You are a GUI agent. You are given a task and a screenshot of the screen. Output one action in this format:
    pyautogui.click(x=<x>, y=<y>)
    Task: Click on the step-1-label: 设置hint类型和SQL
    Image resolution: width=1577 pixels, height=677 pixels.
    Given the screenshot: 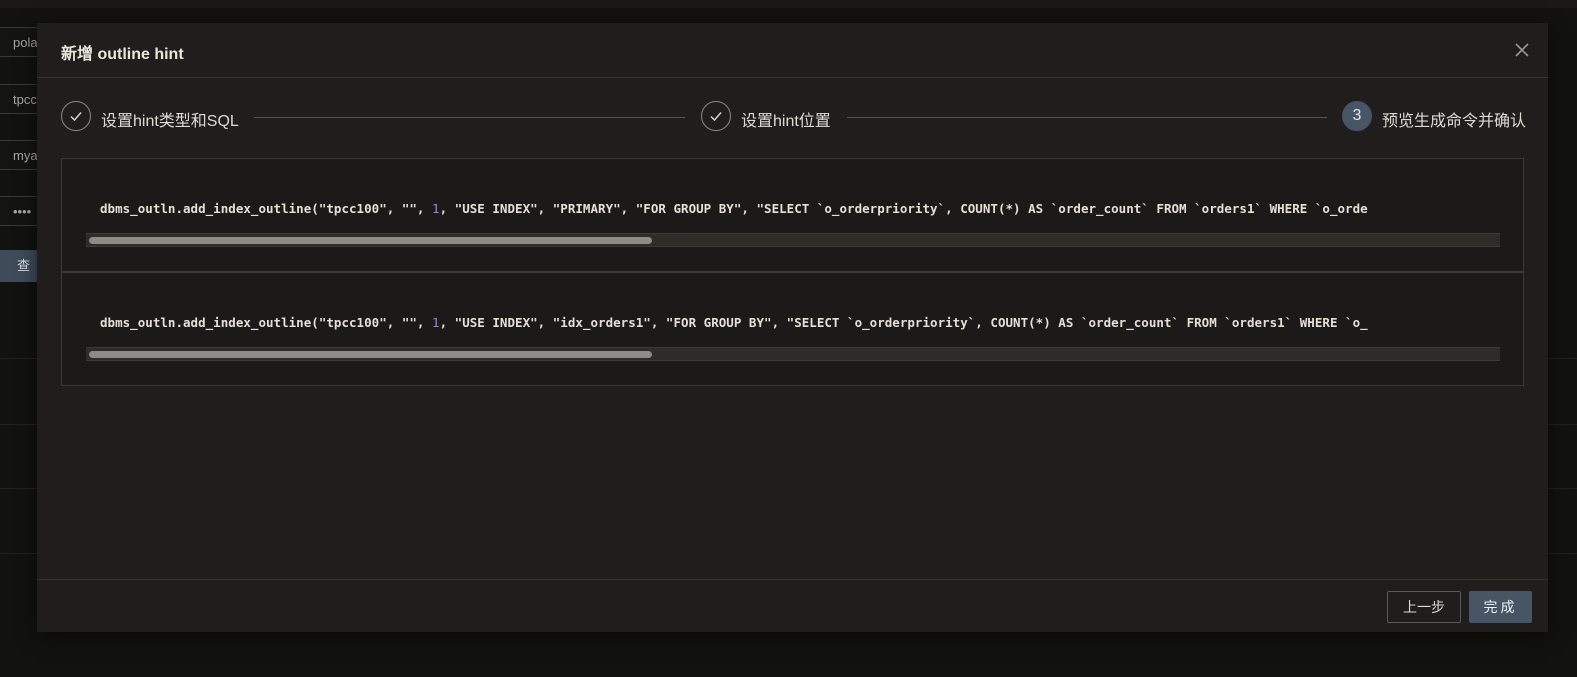 What is the action you would take?
    pyautogui.click(x=170, y=121)
    